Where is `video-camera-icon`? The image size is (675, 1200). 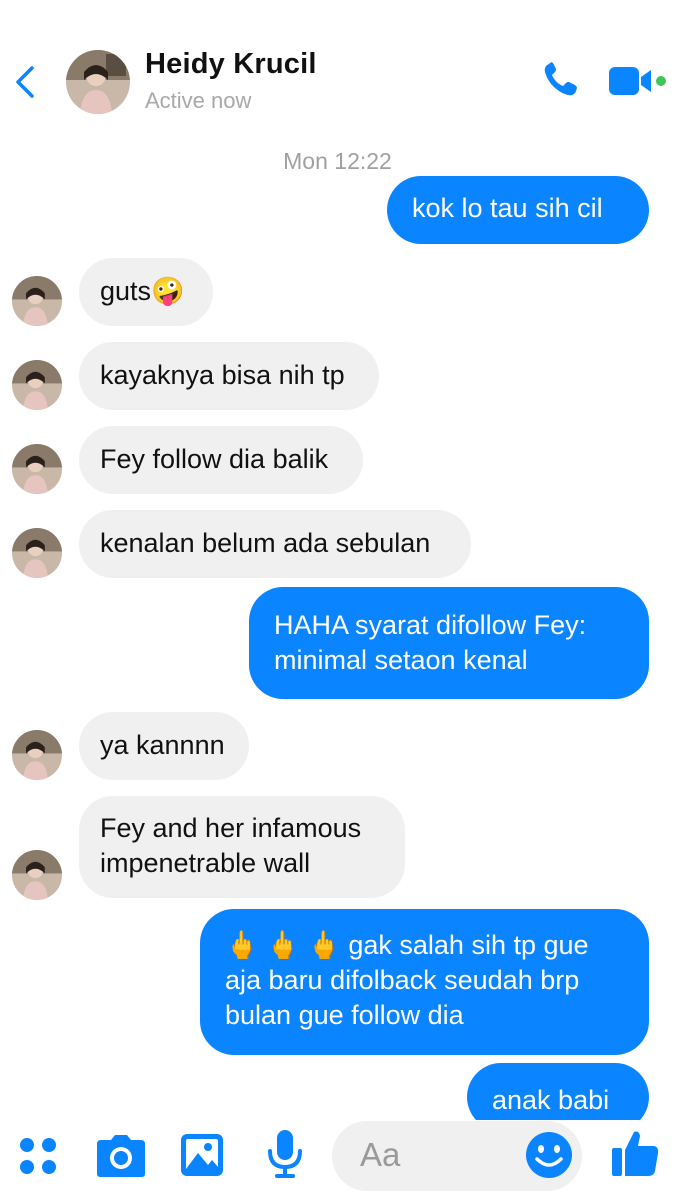
video-camera-icon is located at coordinates (637, 81).